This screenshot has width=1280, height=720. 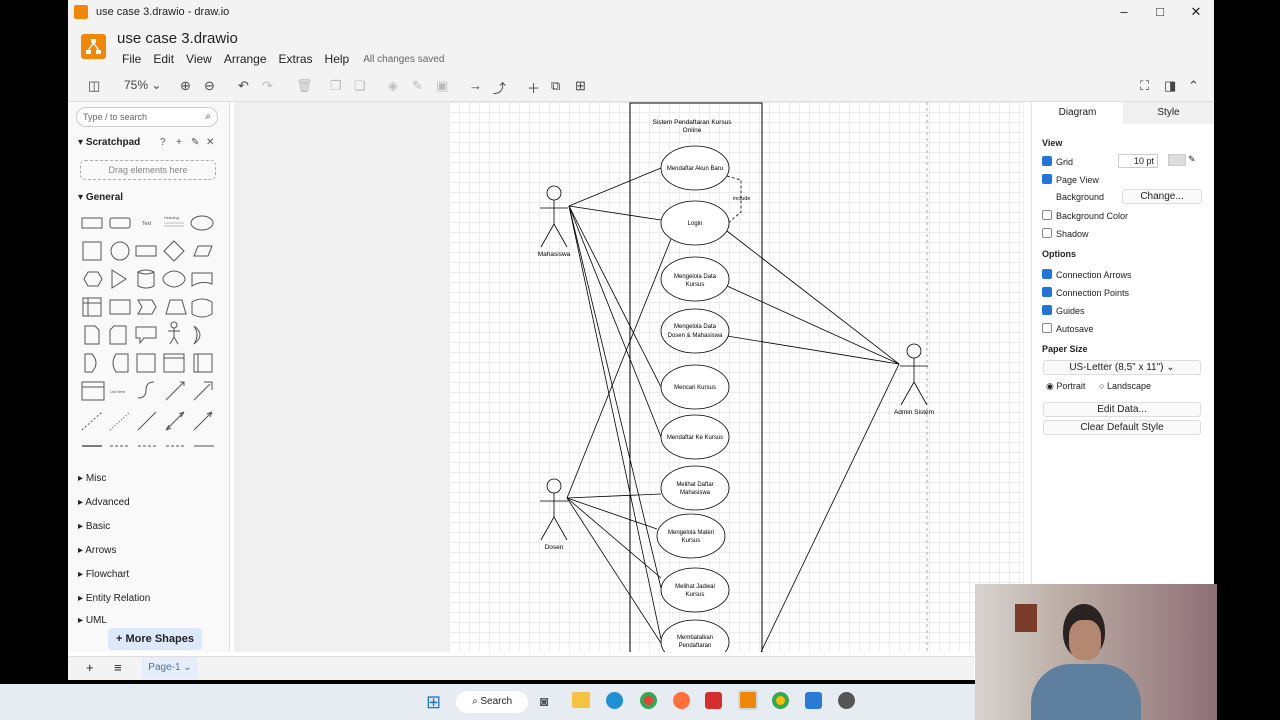 What do you see at coordinates (92, 620) in the screenshot?
I see `section-uml: ▸ UML` at bounding box center [92, 620].